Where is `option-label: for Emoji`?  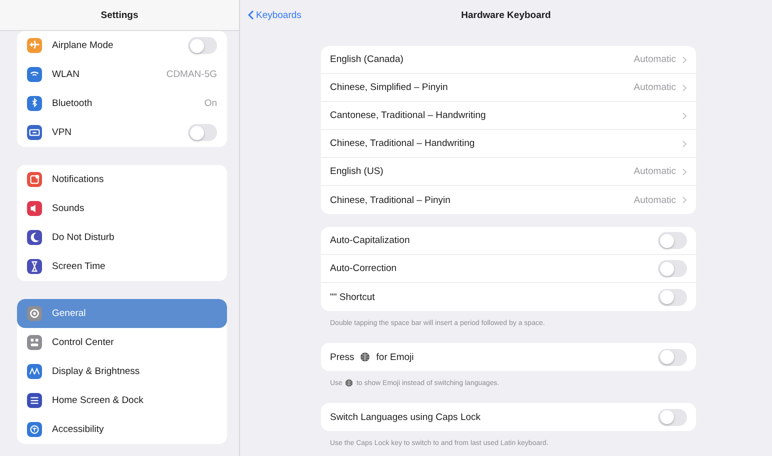
option-label: for Emoji is located at coordinates (395, 357).